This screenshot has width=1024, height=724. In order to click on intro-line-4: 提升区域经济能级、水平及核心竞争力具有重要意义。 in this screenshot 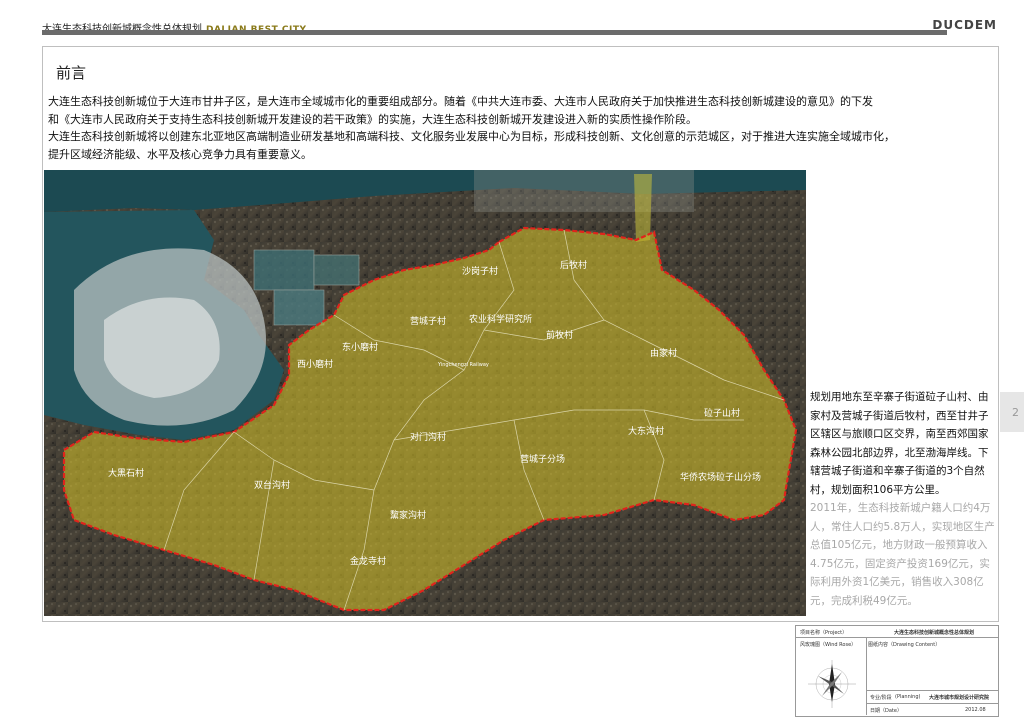, I will do `click(180, 154)`.